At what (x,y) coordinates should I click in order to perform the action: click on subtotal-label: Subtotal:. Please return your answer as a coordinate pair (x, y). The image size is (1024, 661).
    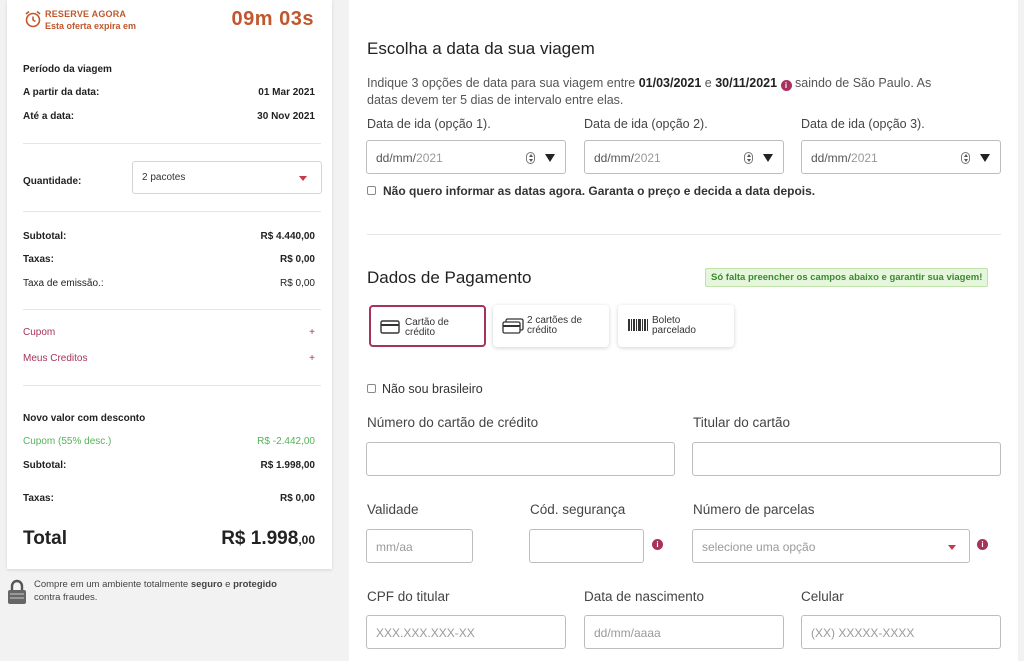
    Looking at the image, I should click on (45, 236).